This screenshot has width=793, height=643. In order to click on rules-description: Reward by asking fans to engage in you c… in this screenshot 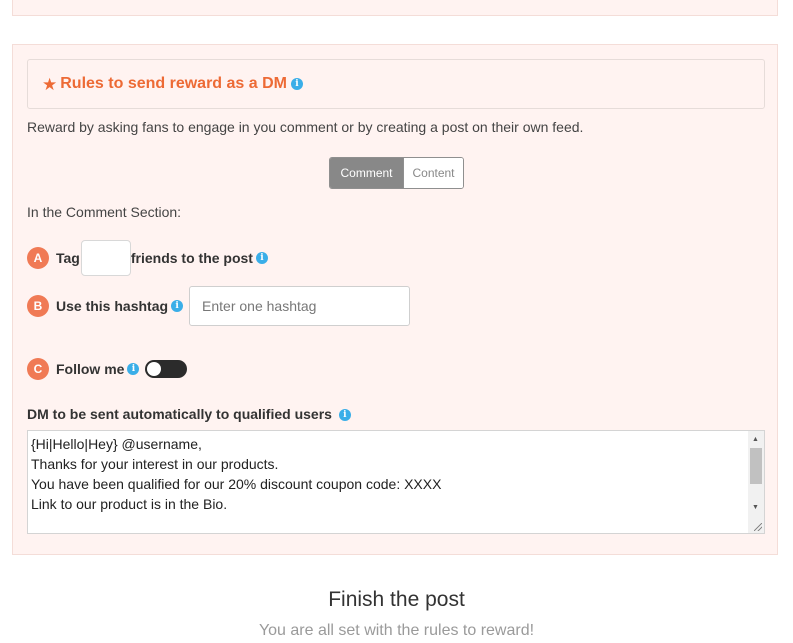, I will do `click(305, 127)`.